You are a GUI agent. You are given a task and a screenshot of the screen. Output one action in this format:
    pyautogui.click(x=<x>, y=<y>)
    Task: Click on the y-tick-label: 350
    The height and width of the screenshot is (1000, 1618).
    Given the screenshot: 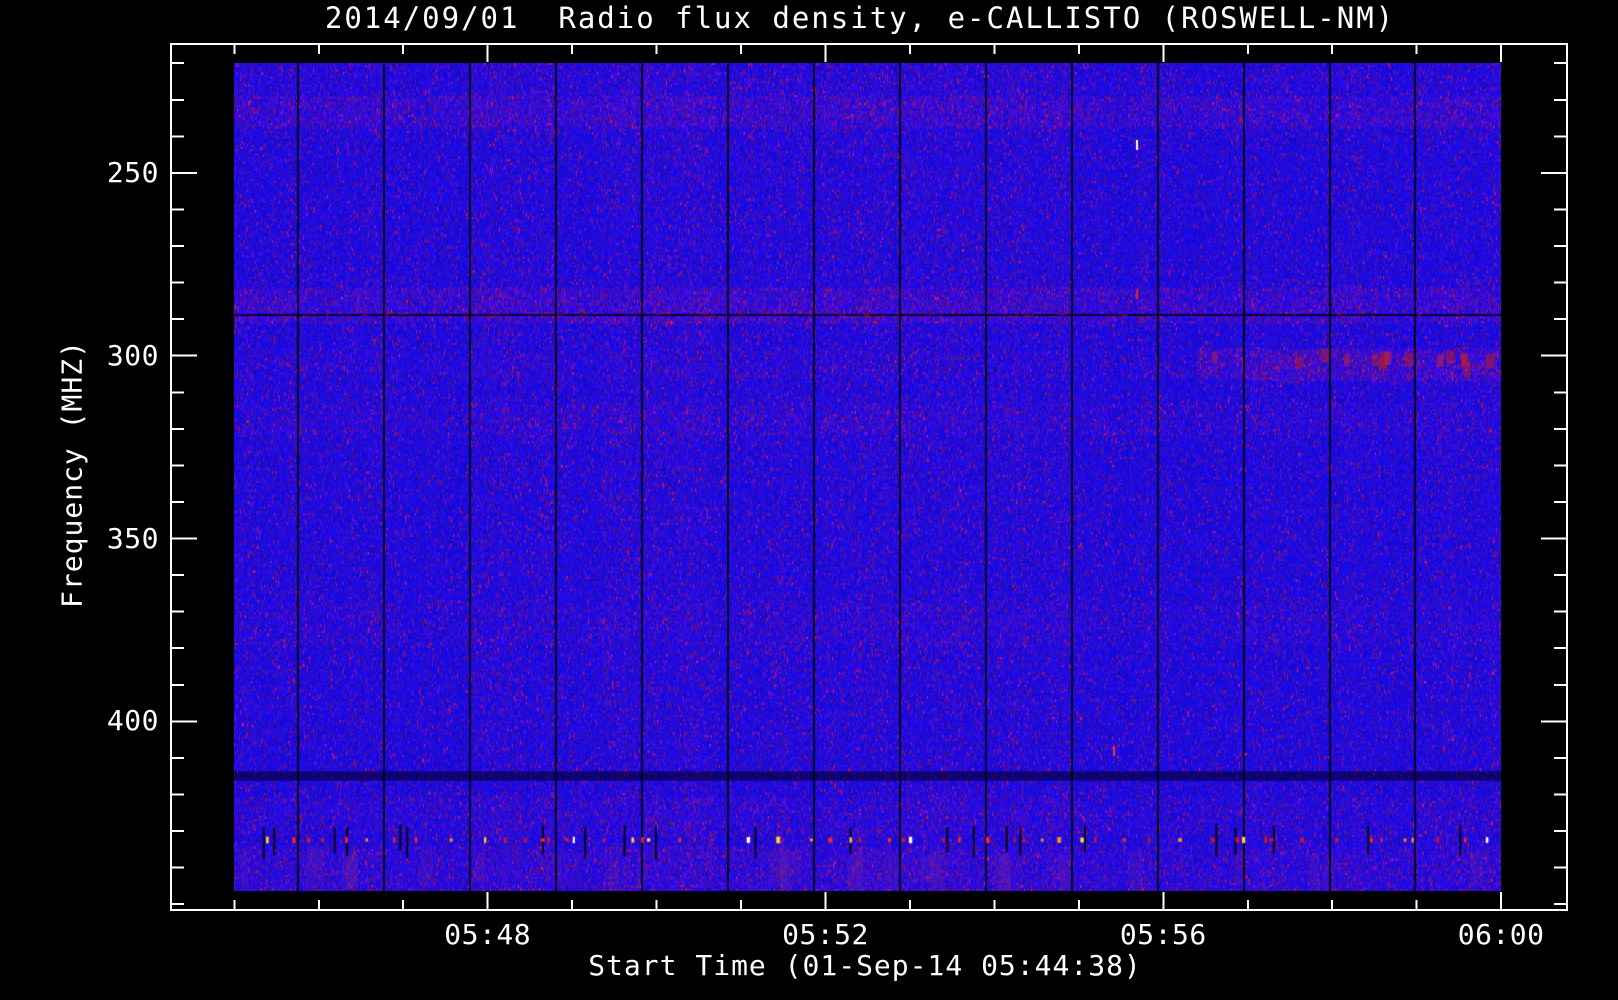 What is the action you would take?
    pyautogui.click(x=132, y=538)
    